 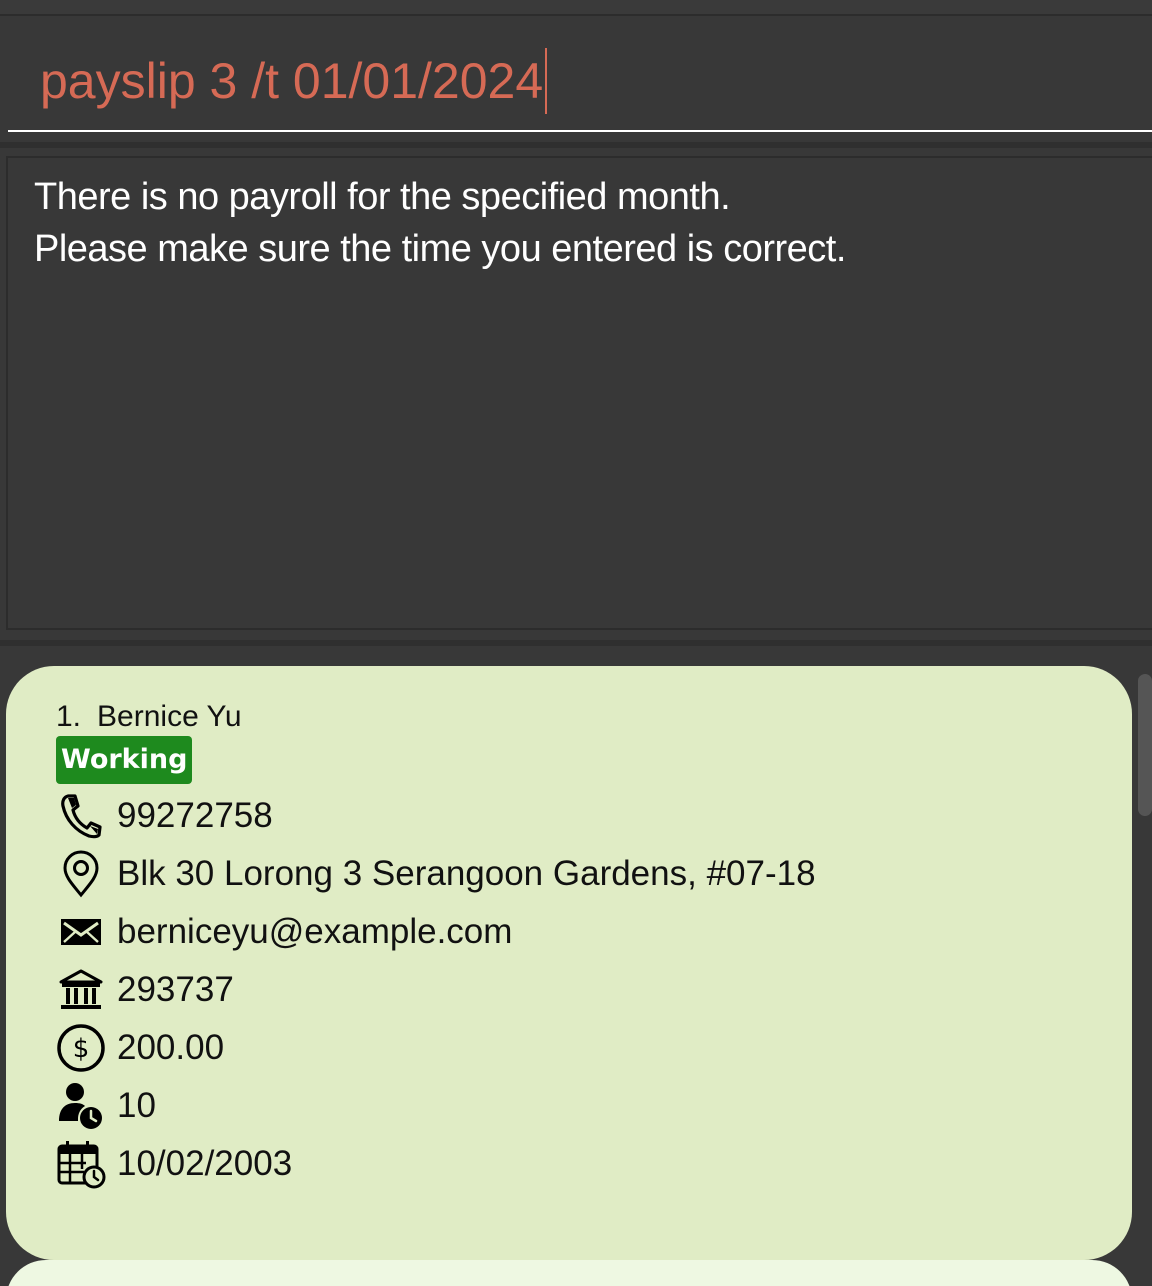 I want to click on bank-account-field: 293737, so click(x=145, y=990).